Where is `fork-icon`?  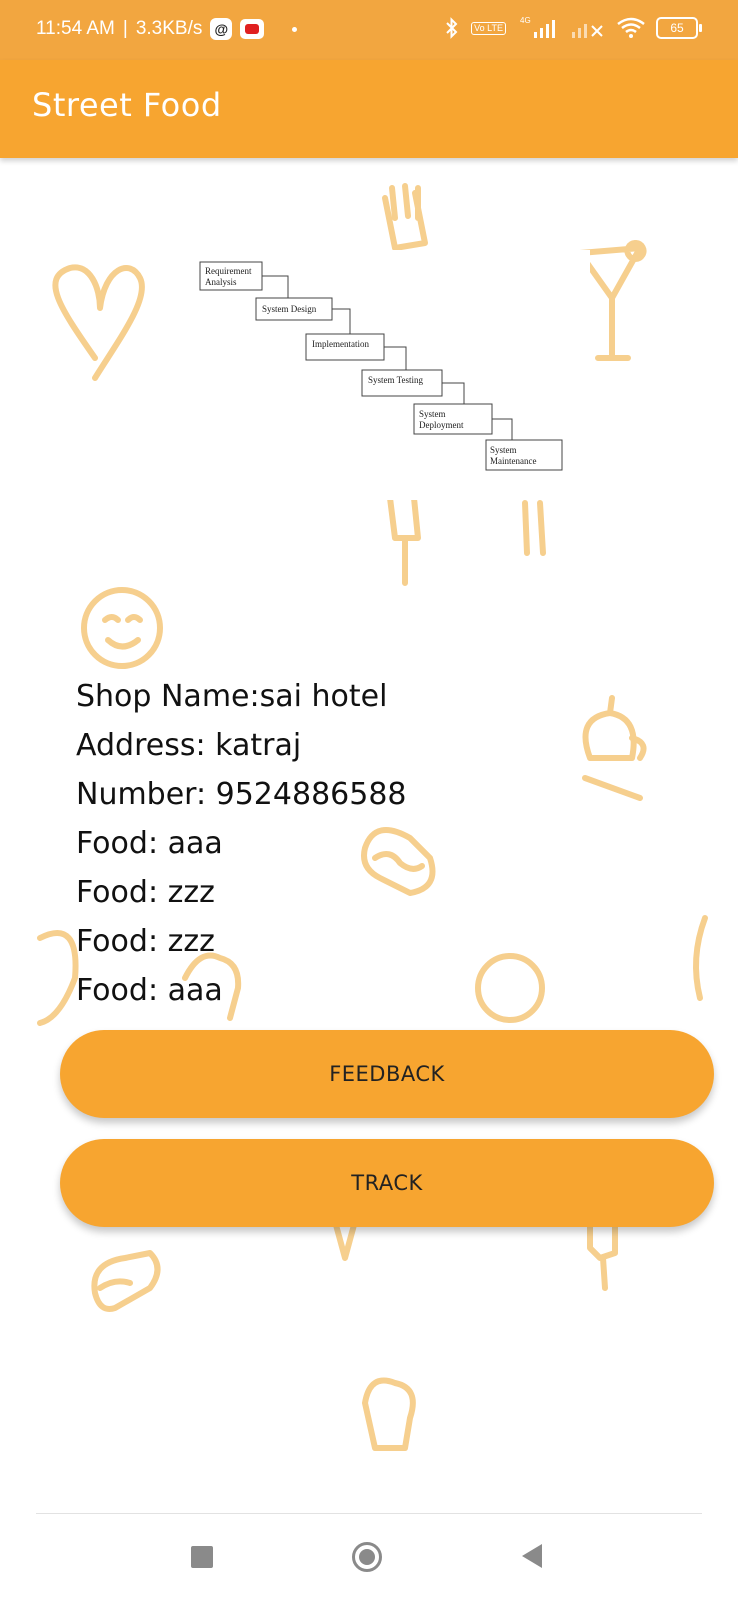 fork-icon is located at coordinates (534, 528).